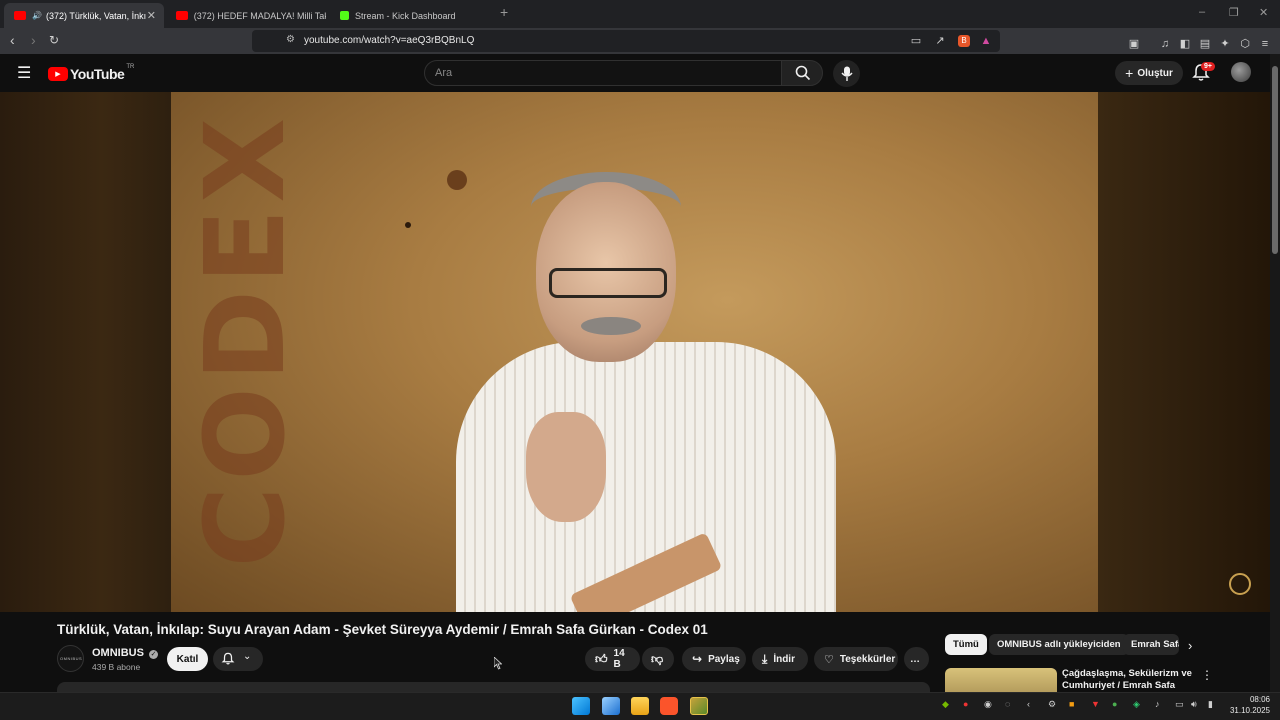 This screenshot has width=1280, height=720. What do you see at coordinates (724, 659) in the screenshot?
I see `share-label: Paylaş` at bounding box center [724, 659].